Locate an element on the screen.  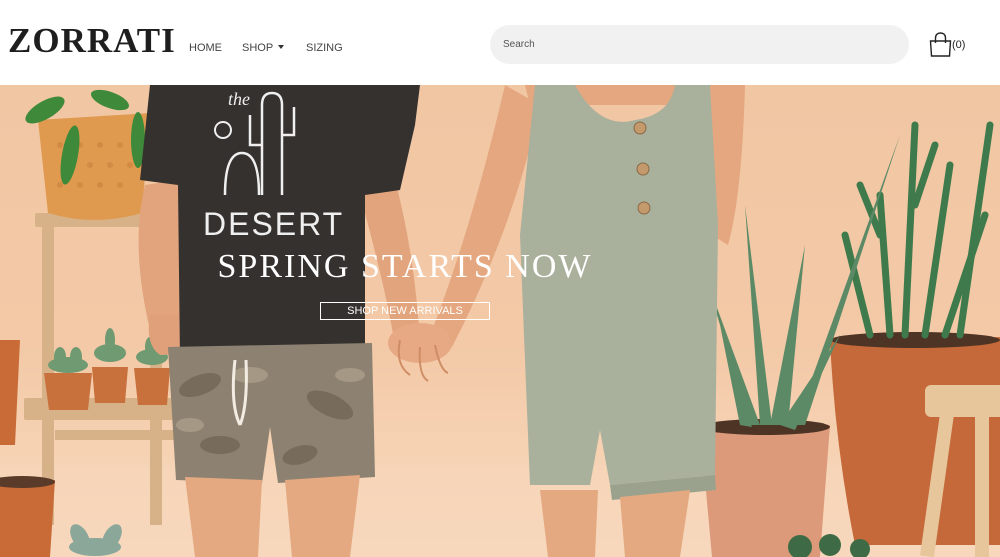
nav-home-link: HOME is located at coordinates (205, 48).